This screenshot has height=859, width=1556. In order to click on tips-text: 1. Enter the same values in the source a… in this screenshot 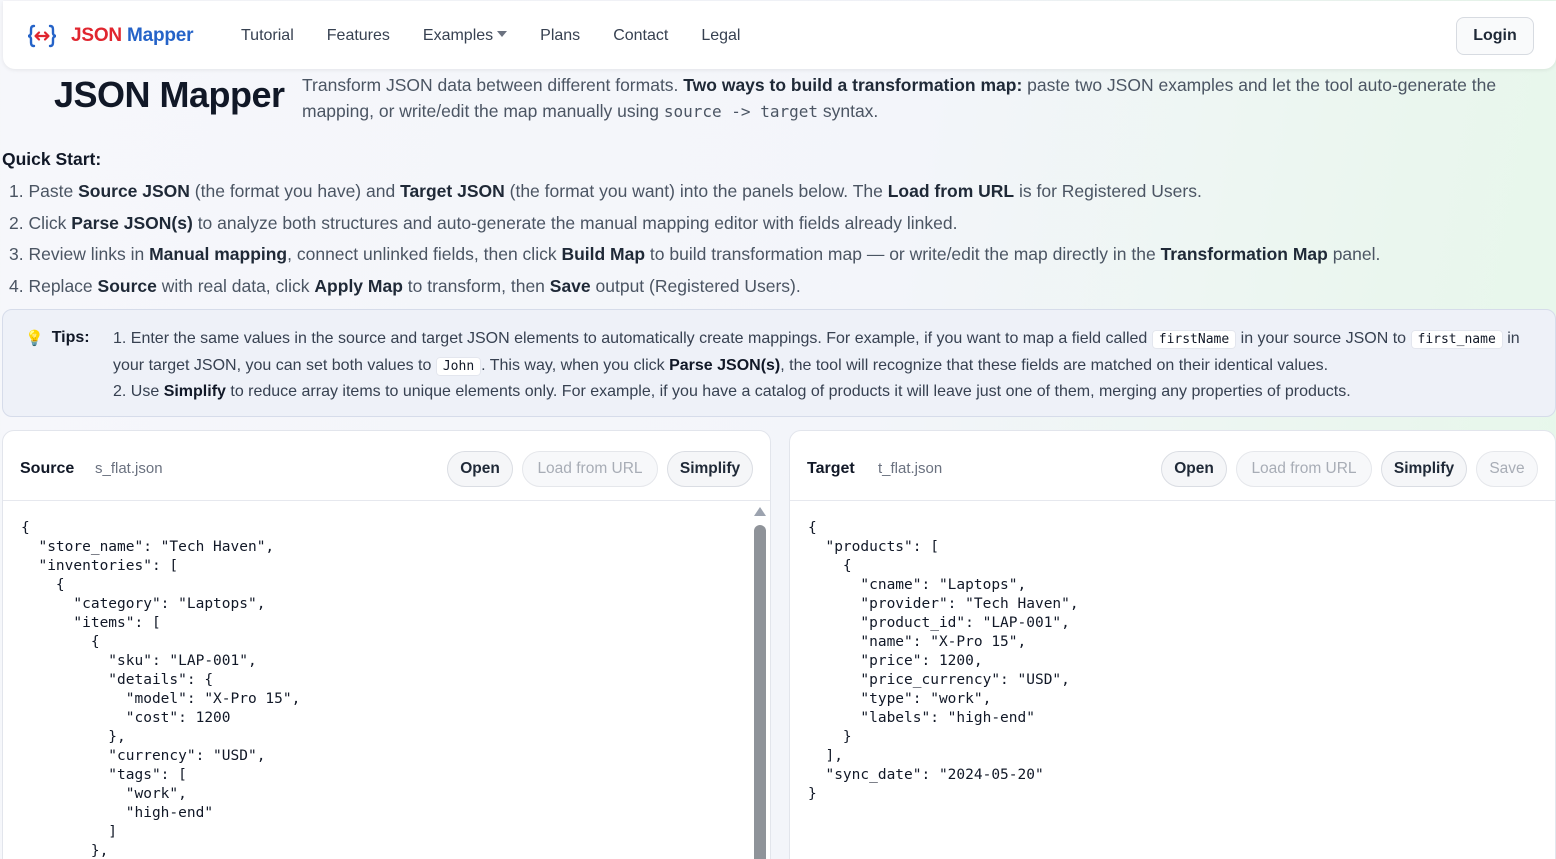, I will do `click(828, 365)`.